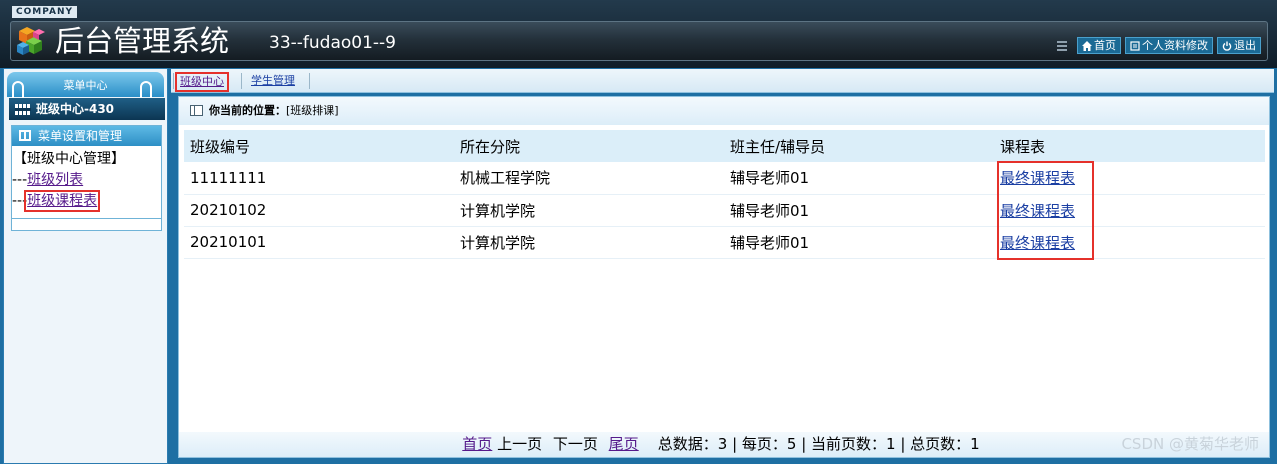 The width and height of the screenshot is (1277, 464). Describe the element at coordinates (519, 444) in the screenshot. I see `prev-page-label: 上一页` at that location.